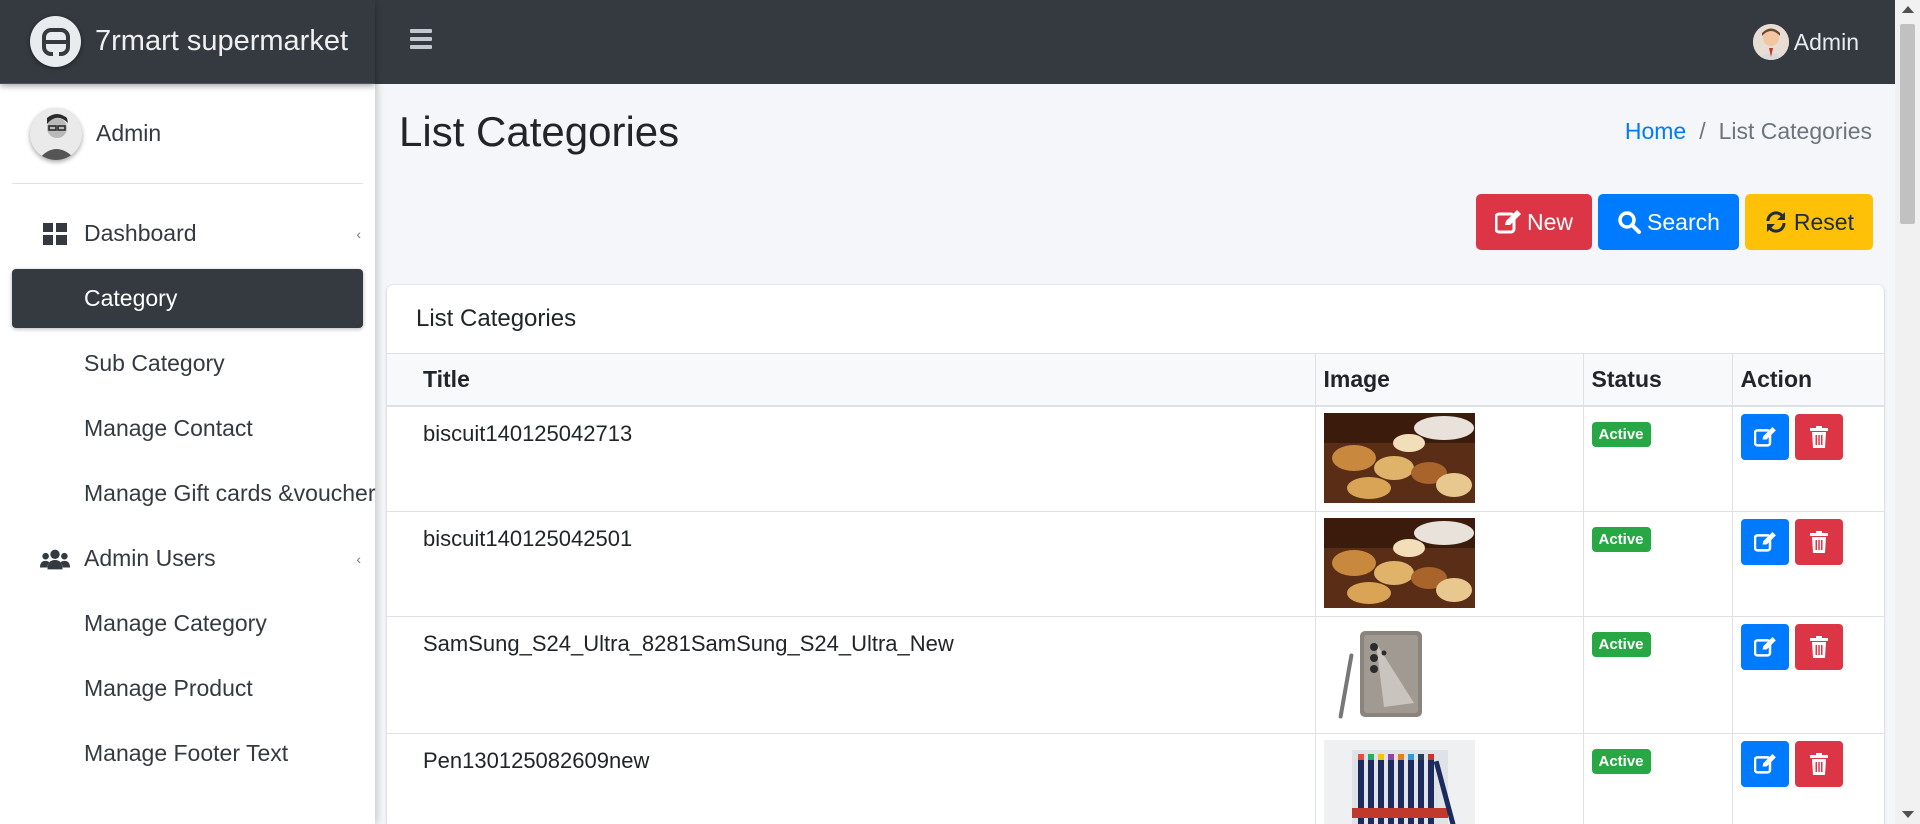 The image size is (1920, 824). Describe the element at coordinates (1550, 221) in the screenshot. I see `new-button-label: New` at that location.